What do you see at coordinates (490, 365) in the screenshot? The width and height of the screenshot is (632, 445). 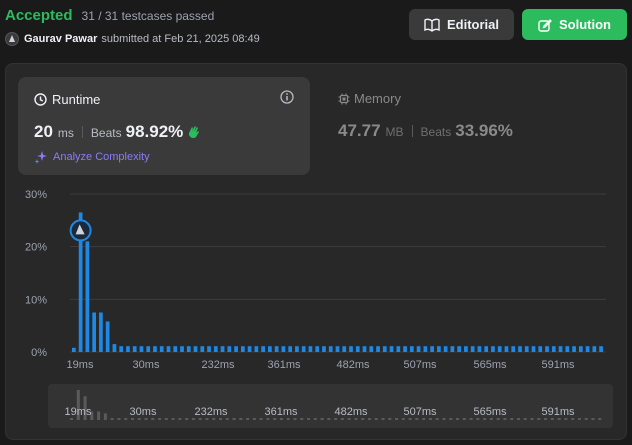 I see `x-tick-label: 565ms` at bounding box center [490, 365].